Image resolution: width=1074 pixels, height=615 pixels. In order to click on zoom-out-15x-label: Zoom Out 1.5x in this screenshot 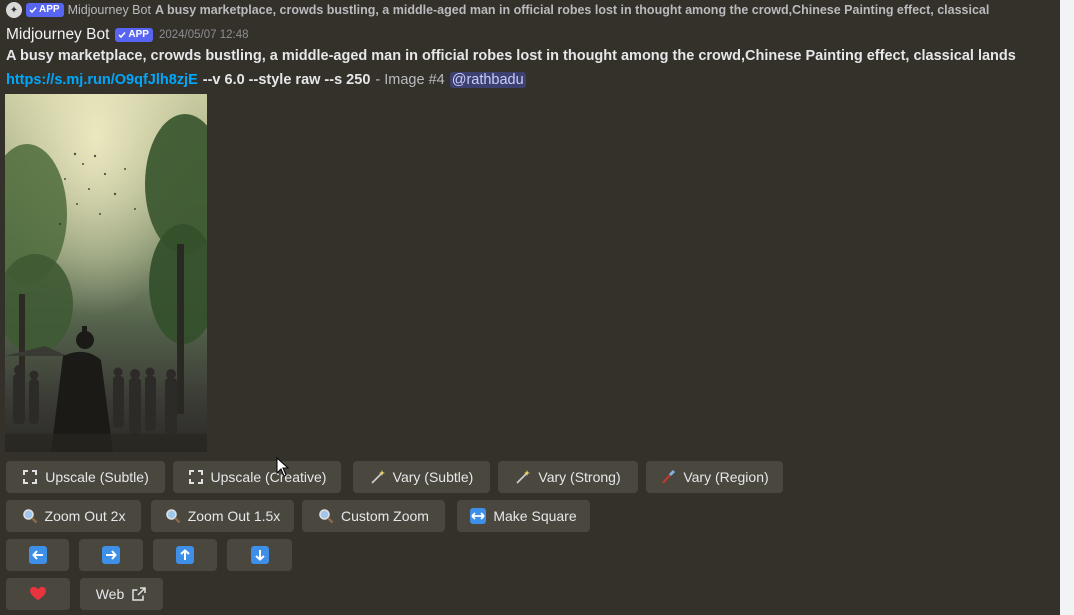, I will do `click(234, 516)`.